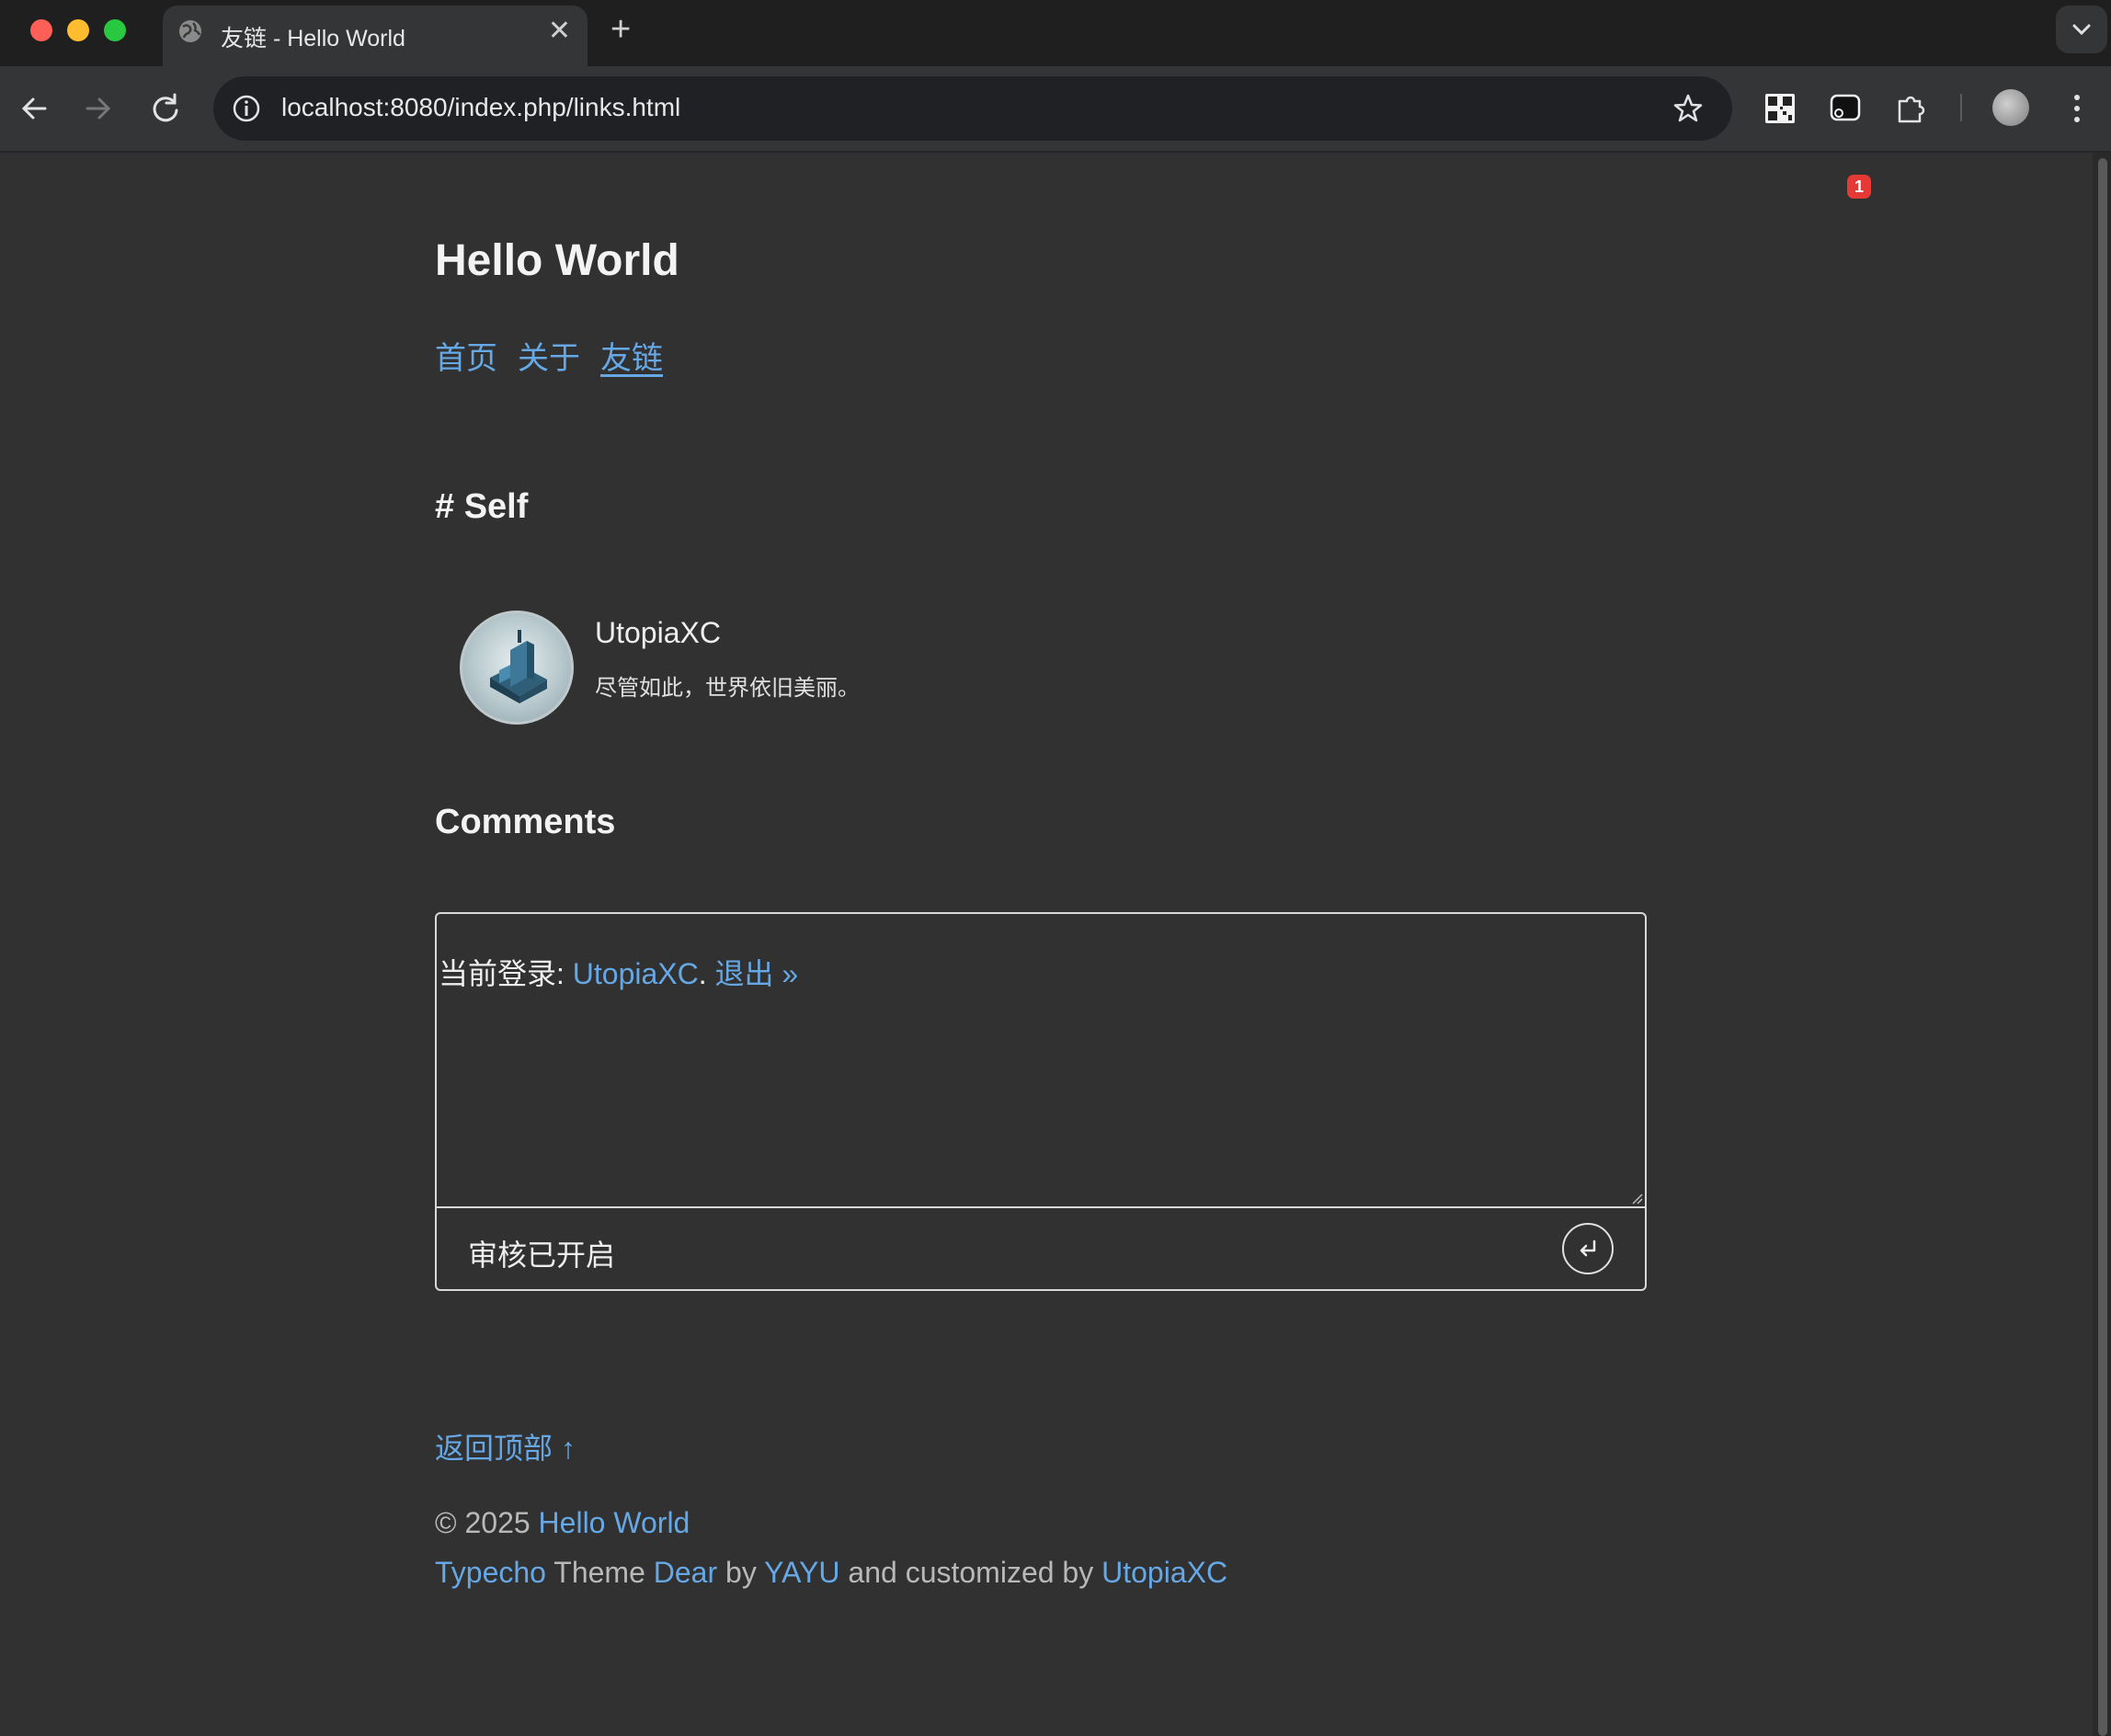 This screenshot has width=2111, height=1736. I want to click on footer-site-link: Hello World, so click(614, 1522).